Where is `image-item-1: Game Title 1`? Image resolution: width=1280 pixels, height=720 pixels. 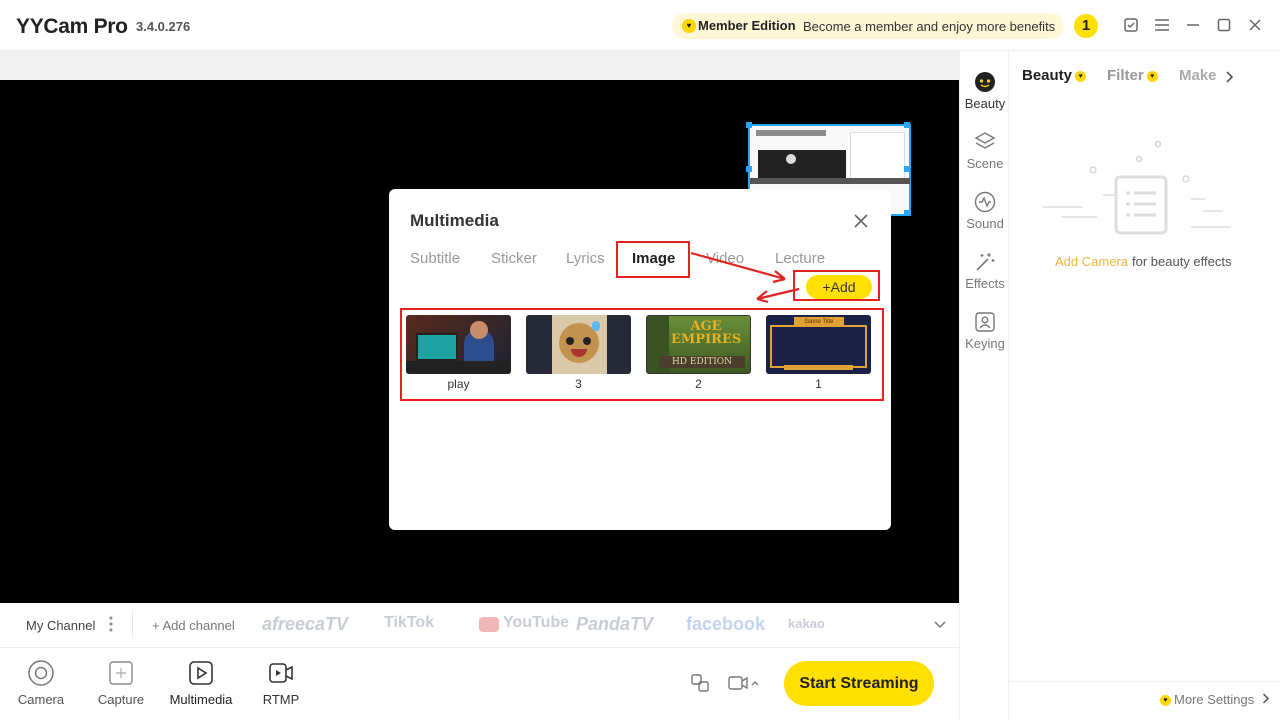 image-item-1: Game Title 1 is located at coordinates (818, 353).